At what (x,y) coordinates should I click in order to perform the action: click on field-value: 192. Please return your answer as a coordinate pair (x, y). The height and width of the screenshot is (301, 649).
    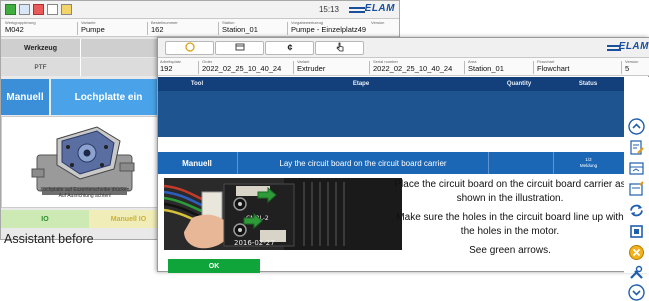
    Looking at the image, I should click on (166, 68).